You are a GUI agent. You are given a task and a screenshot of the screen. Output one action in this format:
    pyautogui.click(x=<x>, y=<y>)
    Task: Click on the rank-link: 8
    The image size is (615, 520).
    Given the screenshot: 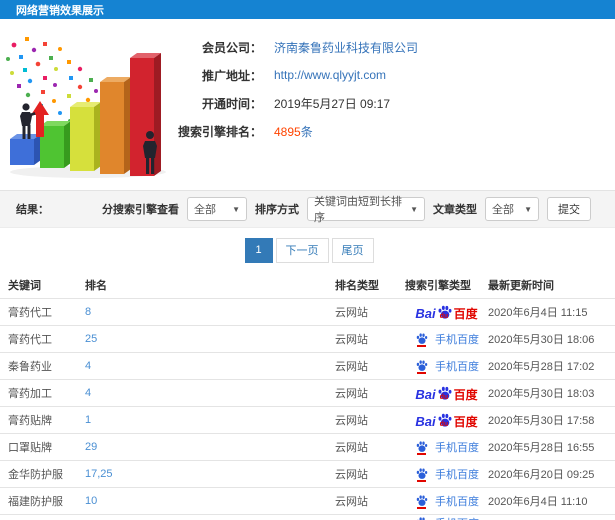 What is the action you would take?
    pyautogui.click(x=88, y=312)
    